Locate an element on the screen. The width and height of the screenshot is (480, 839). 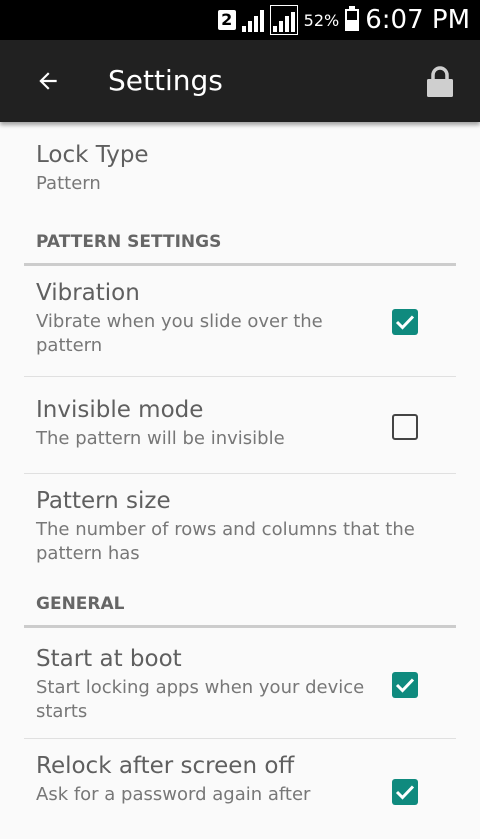
relock-checkbox is located at coordinates (405, 792).